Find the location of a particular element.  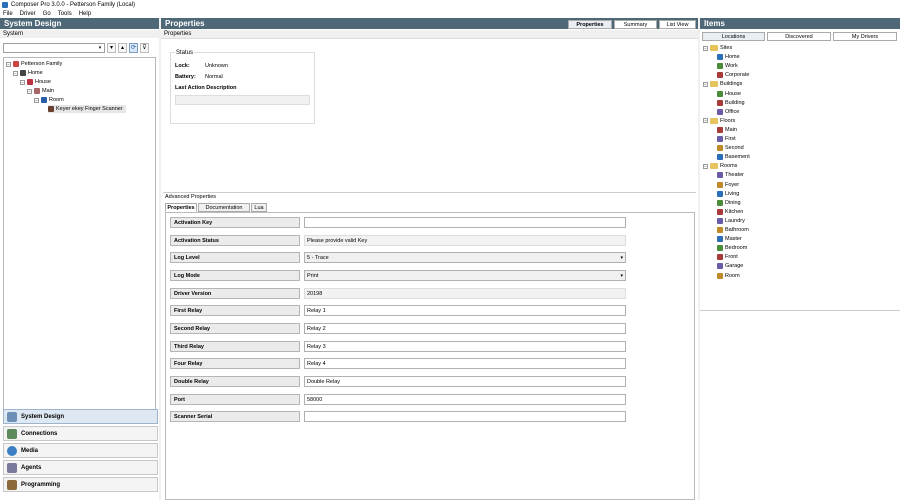

log-mode-select: Print ▾ is located at coordinates (465, 275).